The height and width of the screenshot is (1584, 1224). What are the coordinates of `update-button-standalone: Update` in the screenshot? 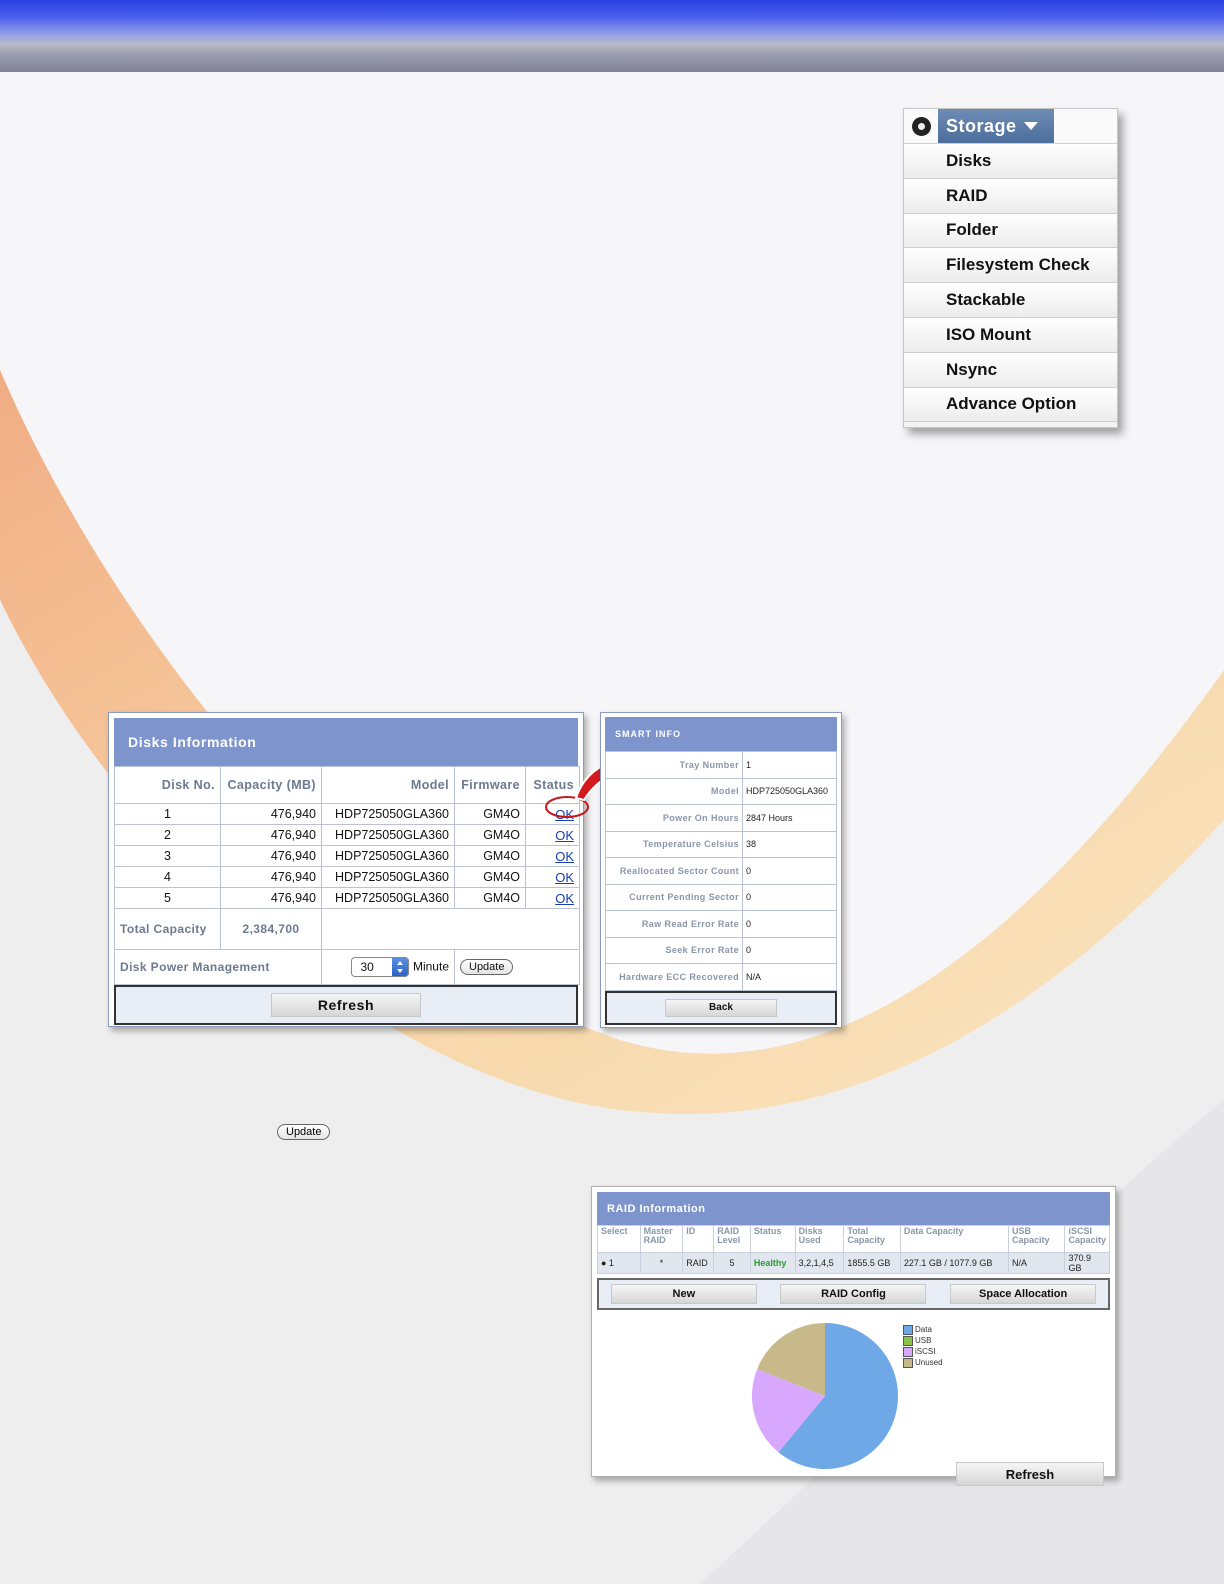 It's located at (304, 1132).